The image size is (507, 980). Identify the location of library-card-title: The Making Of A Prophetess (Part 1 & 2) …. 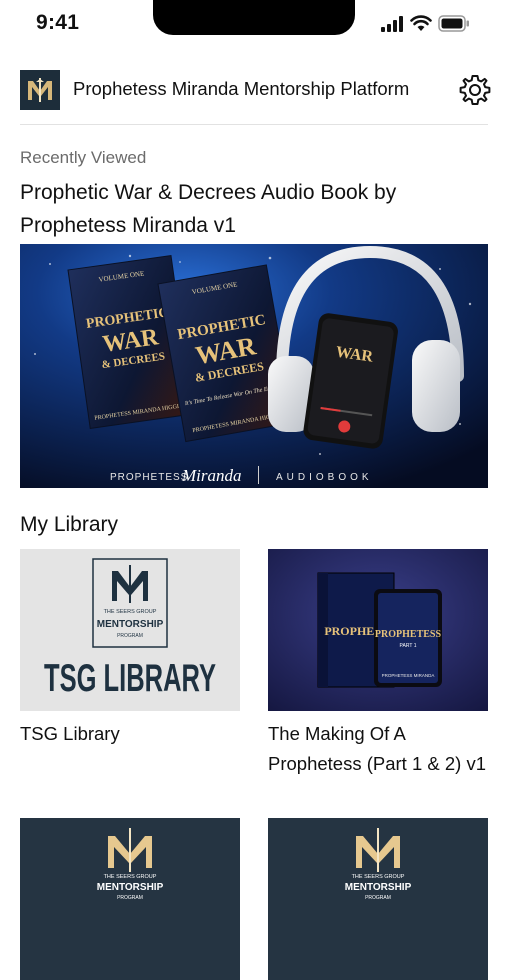
(377, 748).